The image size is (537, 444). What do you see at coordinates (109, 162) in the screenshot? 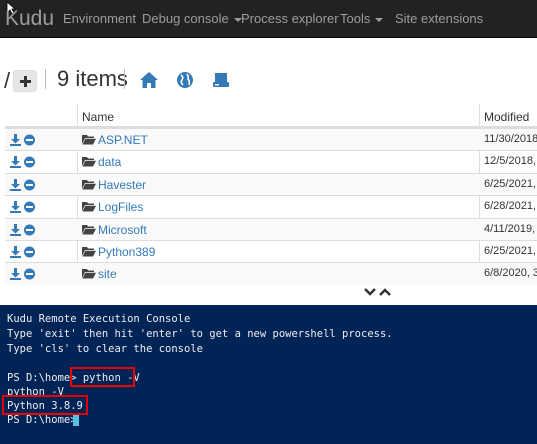
I see `file-name-link: data` at bounding box center [109, 162].